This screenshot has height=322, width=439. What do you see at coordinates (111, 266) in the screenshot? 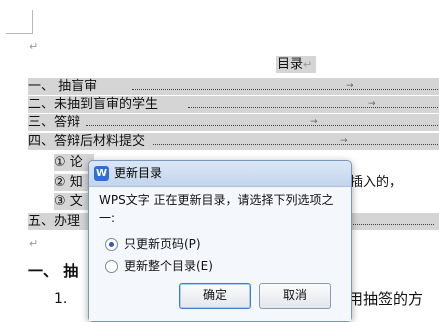
I see `radio-button` at bounding box center [111, 266].